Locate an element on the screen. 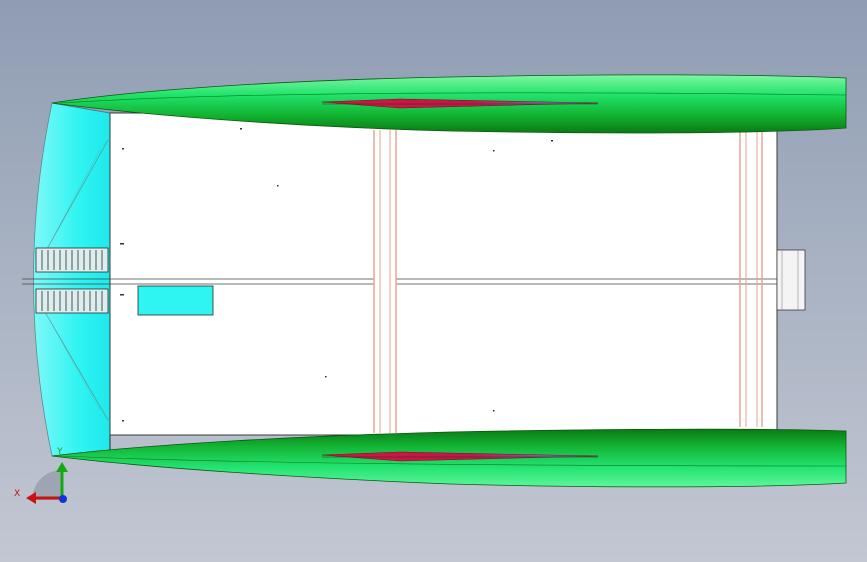 The image size is (867, 562). triad-y-arrow is located at coordinates (62, 467).